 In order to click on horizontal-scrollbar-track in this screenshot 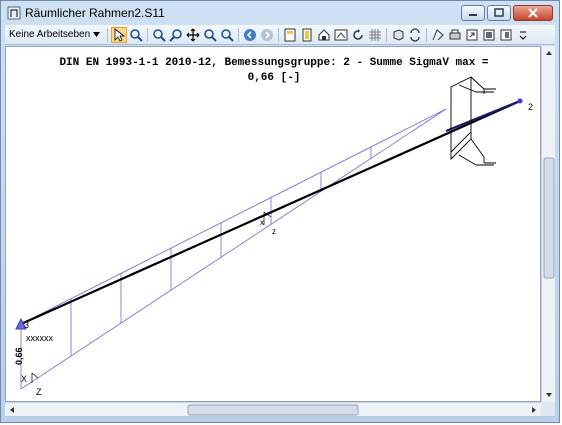, I will do `click(273, 410)`.